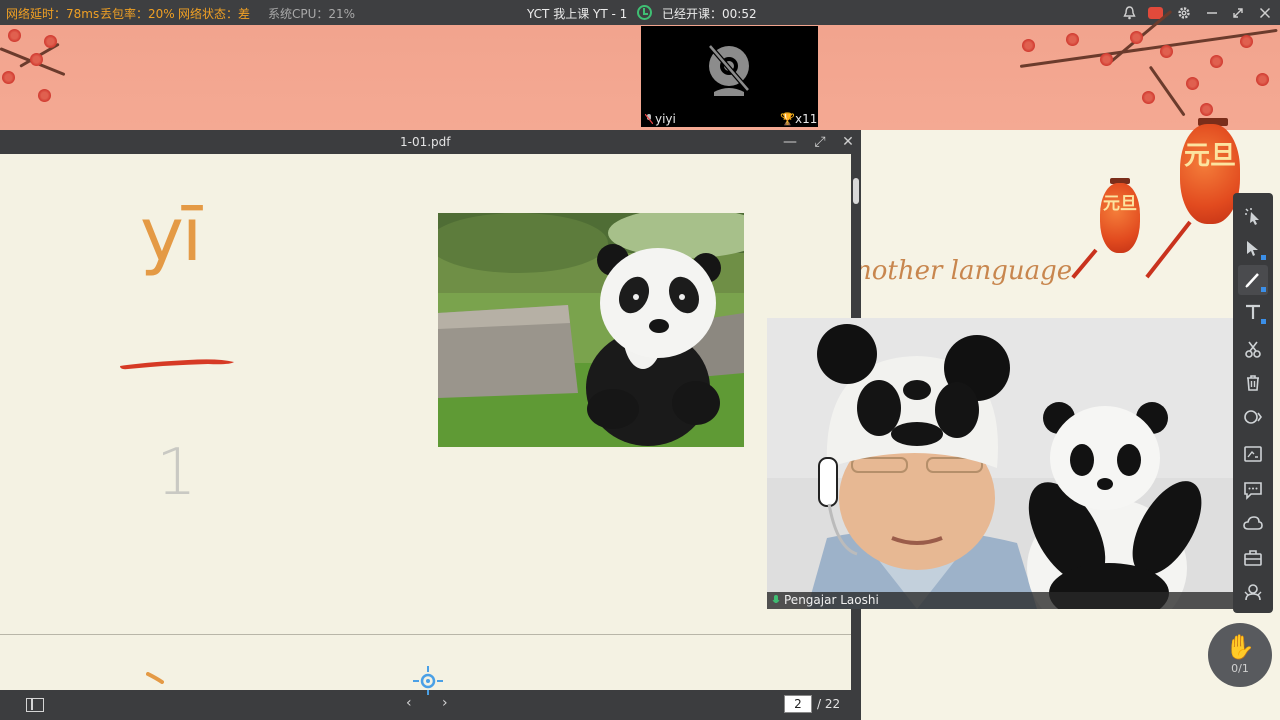 The width and height of the screenshot is (1280, 720). What do you see at coordinates (831, 600) in the screenshot?
I see `teacher-name: Pengajar Laoshi` at bounding box center [831, 600].